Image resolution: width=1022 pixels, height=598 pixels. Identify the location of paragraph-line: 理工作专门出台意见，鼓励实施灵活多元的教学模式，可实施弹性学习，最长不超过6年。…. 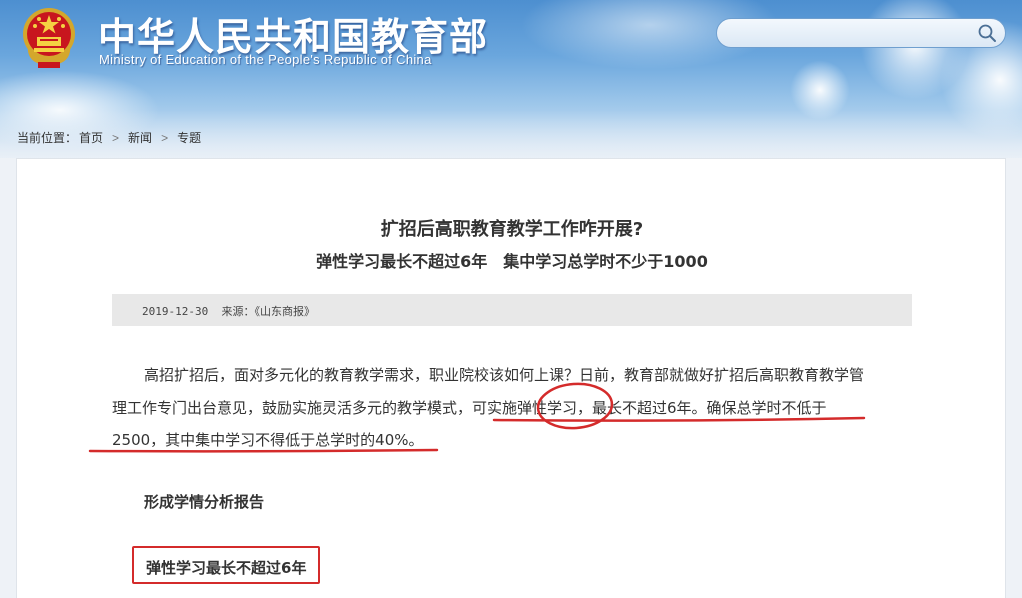
(469, 407).